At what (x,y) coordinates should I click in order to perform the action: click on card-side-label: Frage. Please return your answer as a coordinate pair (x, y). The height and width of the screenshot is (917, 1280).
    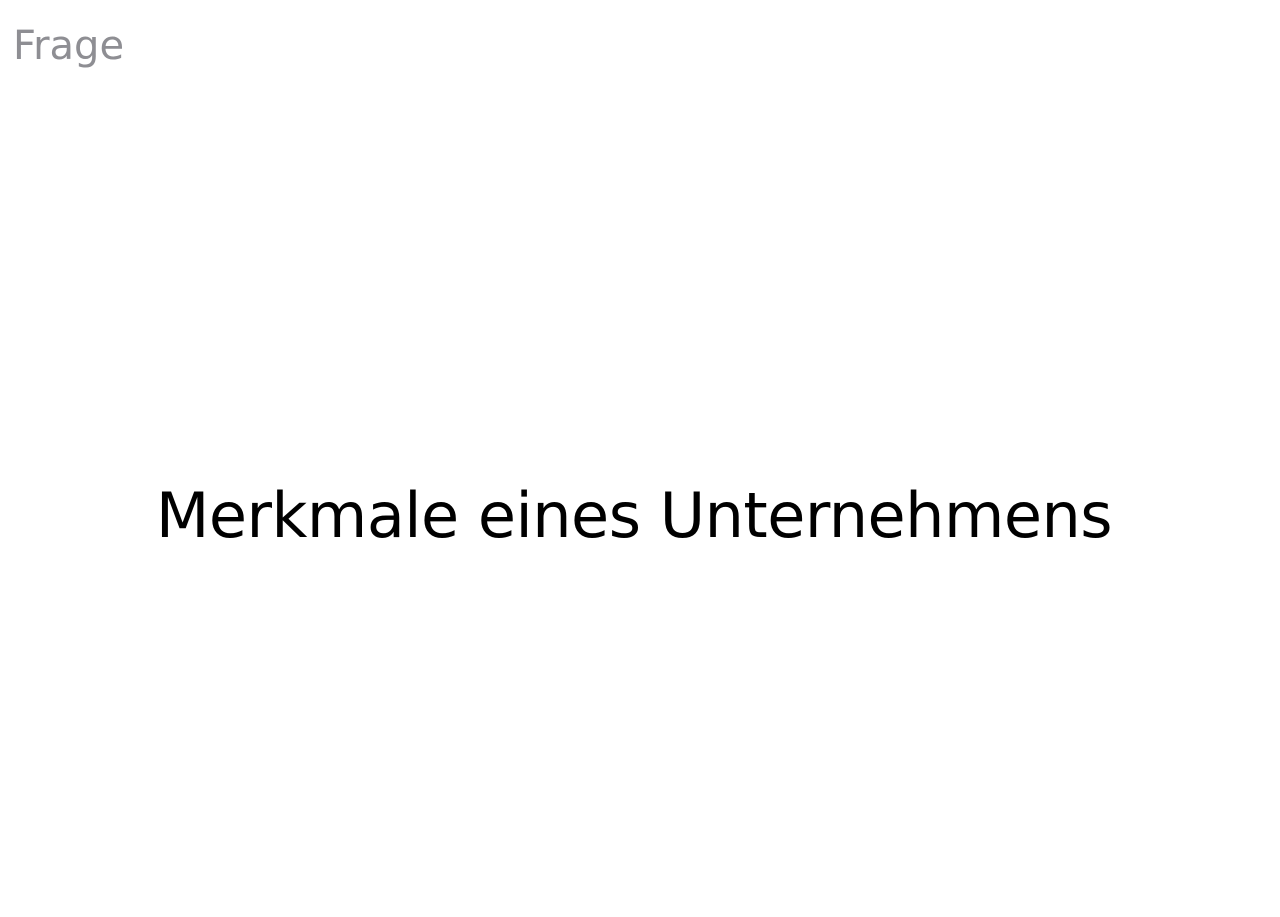
    Looking at the image, I should click on (69, 46).